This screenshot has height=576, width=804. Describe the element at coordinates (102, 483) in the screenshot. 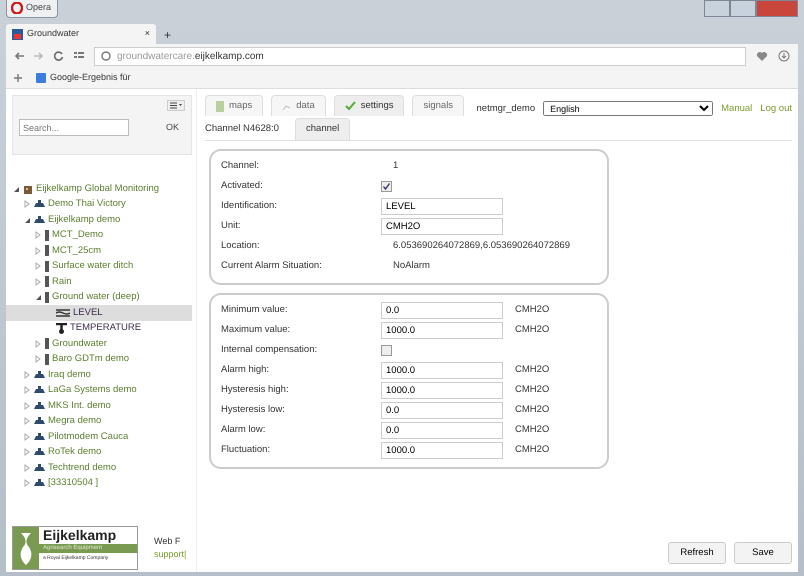

I see `tree-item: [33310504 ]` at that location.